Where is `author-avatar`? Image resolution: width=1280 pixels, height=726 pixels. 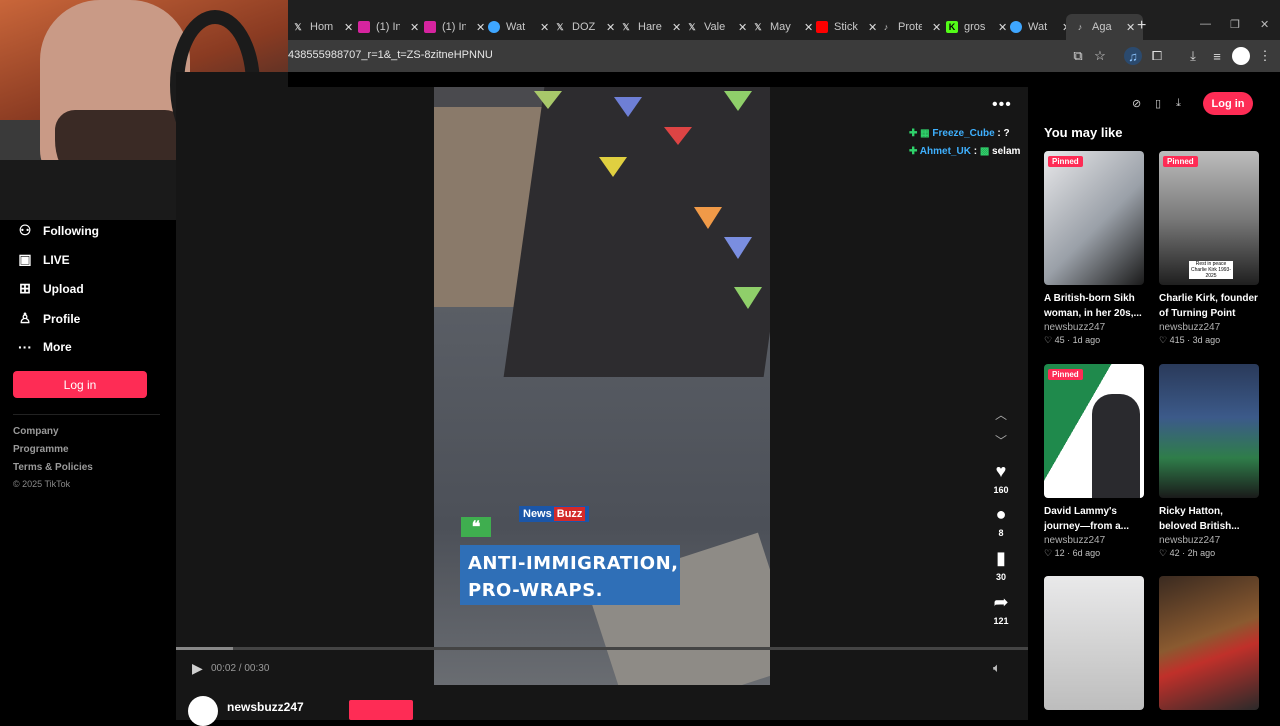
author-avatar is located at coordinates (203, 711).